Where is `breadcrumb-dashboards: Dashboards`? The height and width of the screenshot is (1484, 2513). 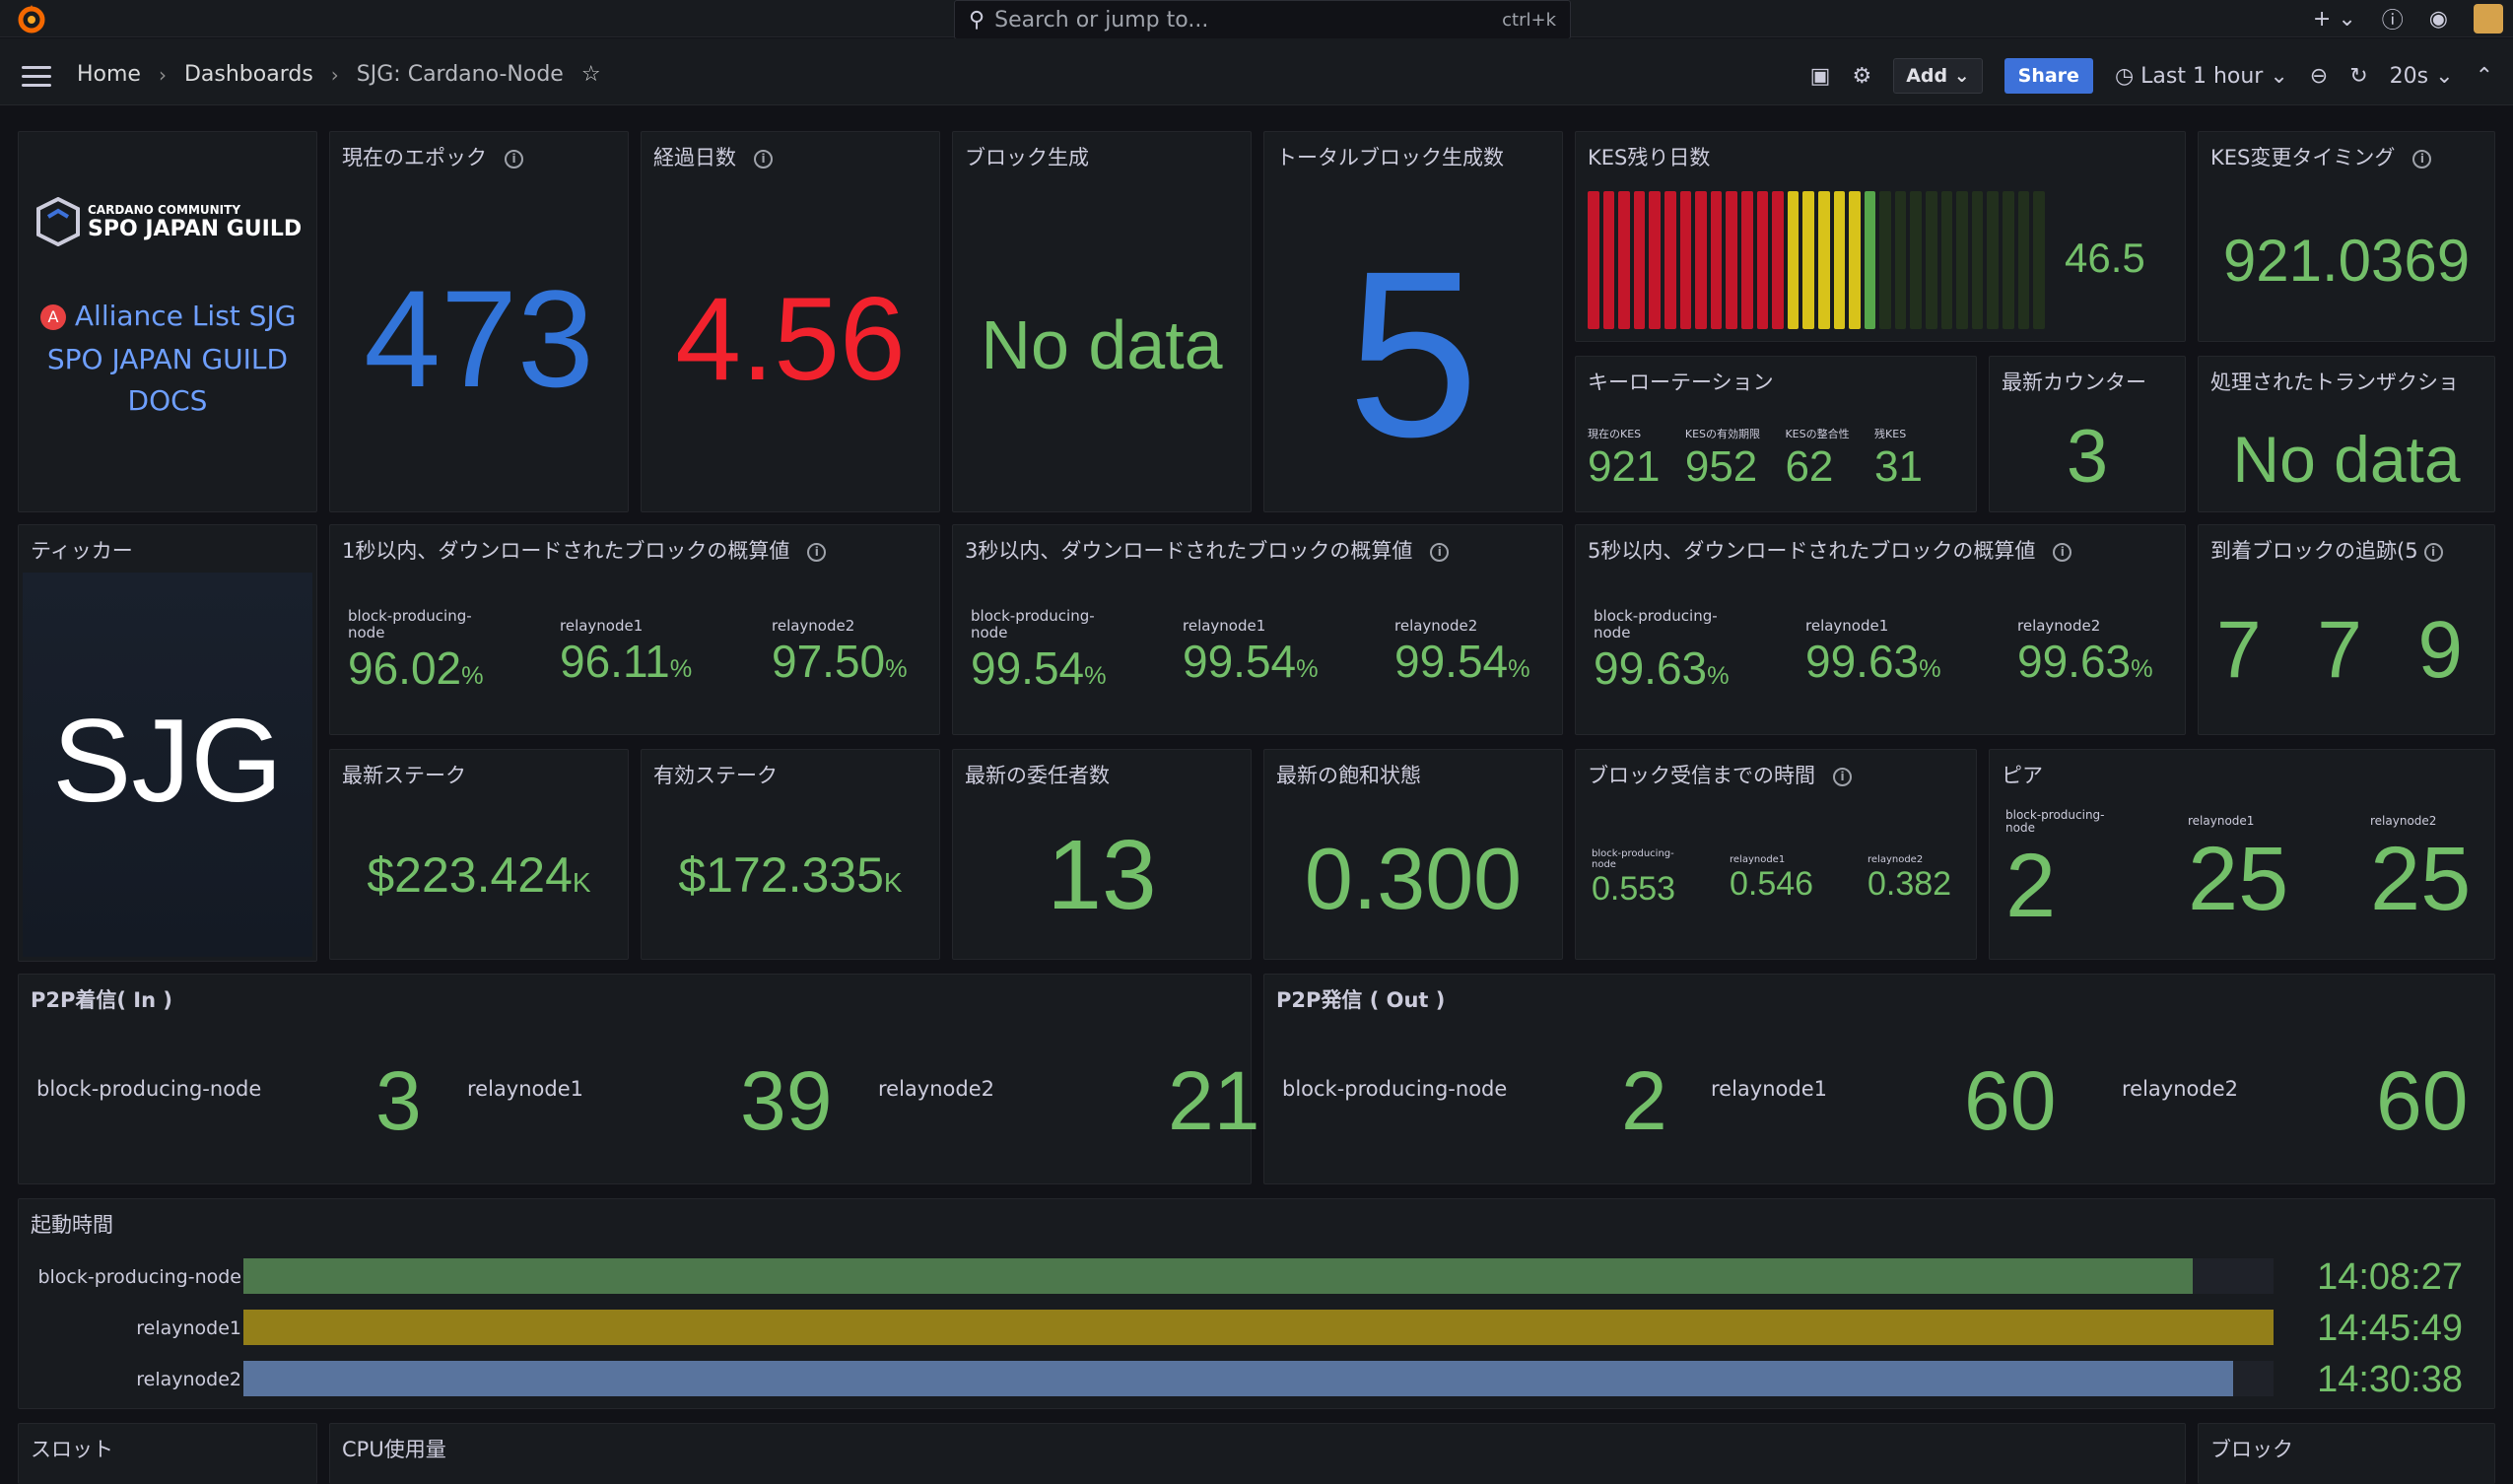 breadcrumb-dashboards: Dashboards is located at coordinates (248, 74).